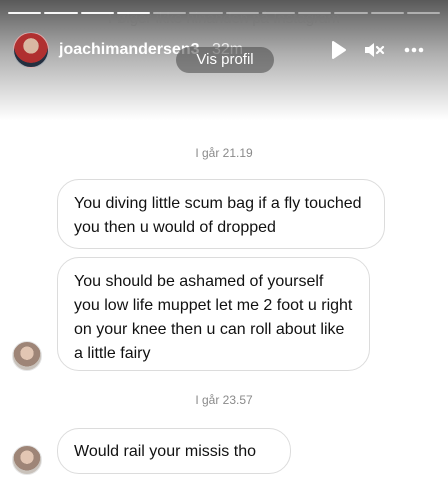 Image resolution: width=448 pixels, height=480 pixels. I want to click on more-options-icon, so click(414, 50).